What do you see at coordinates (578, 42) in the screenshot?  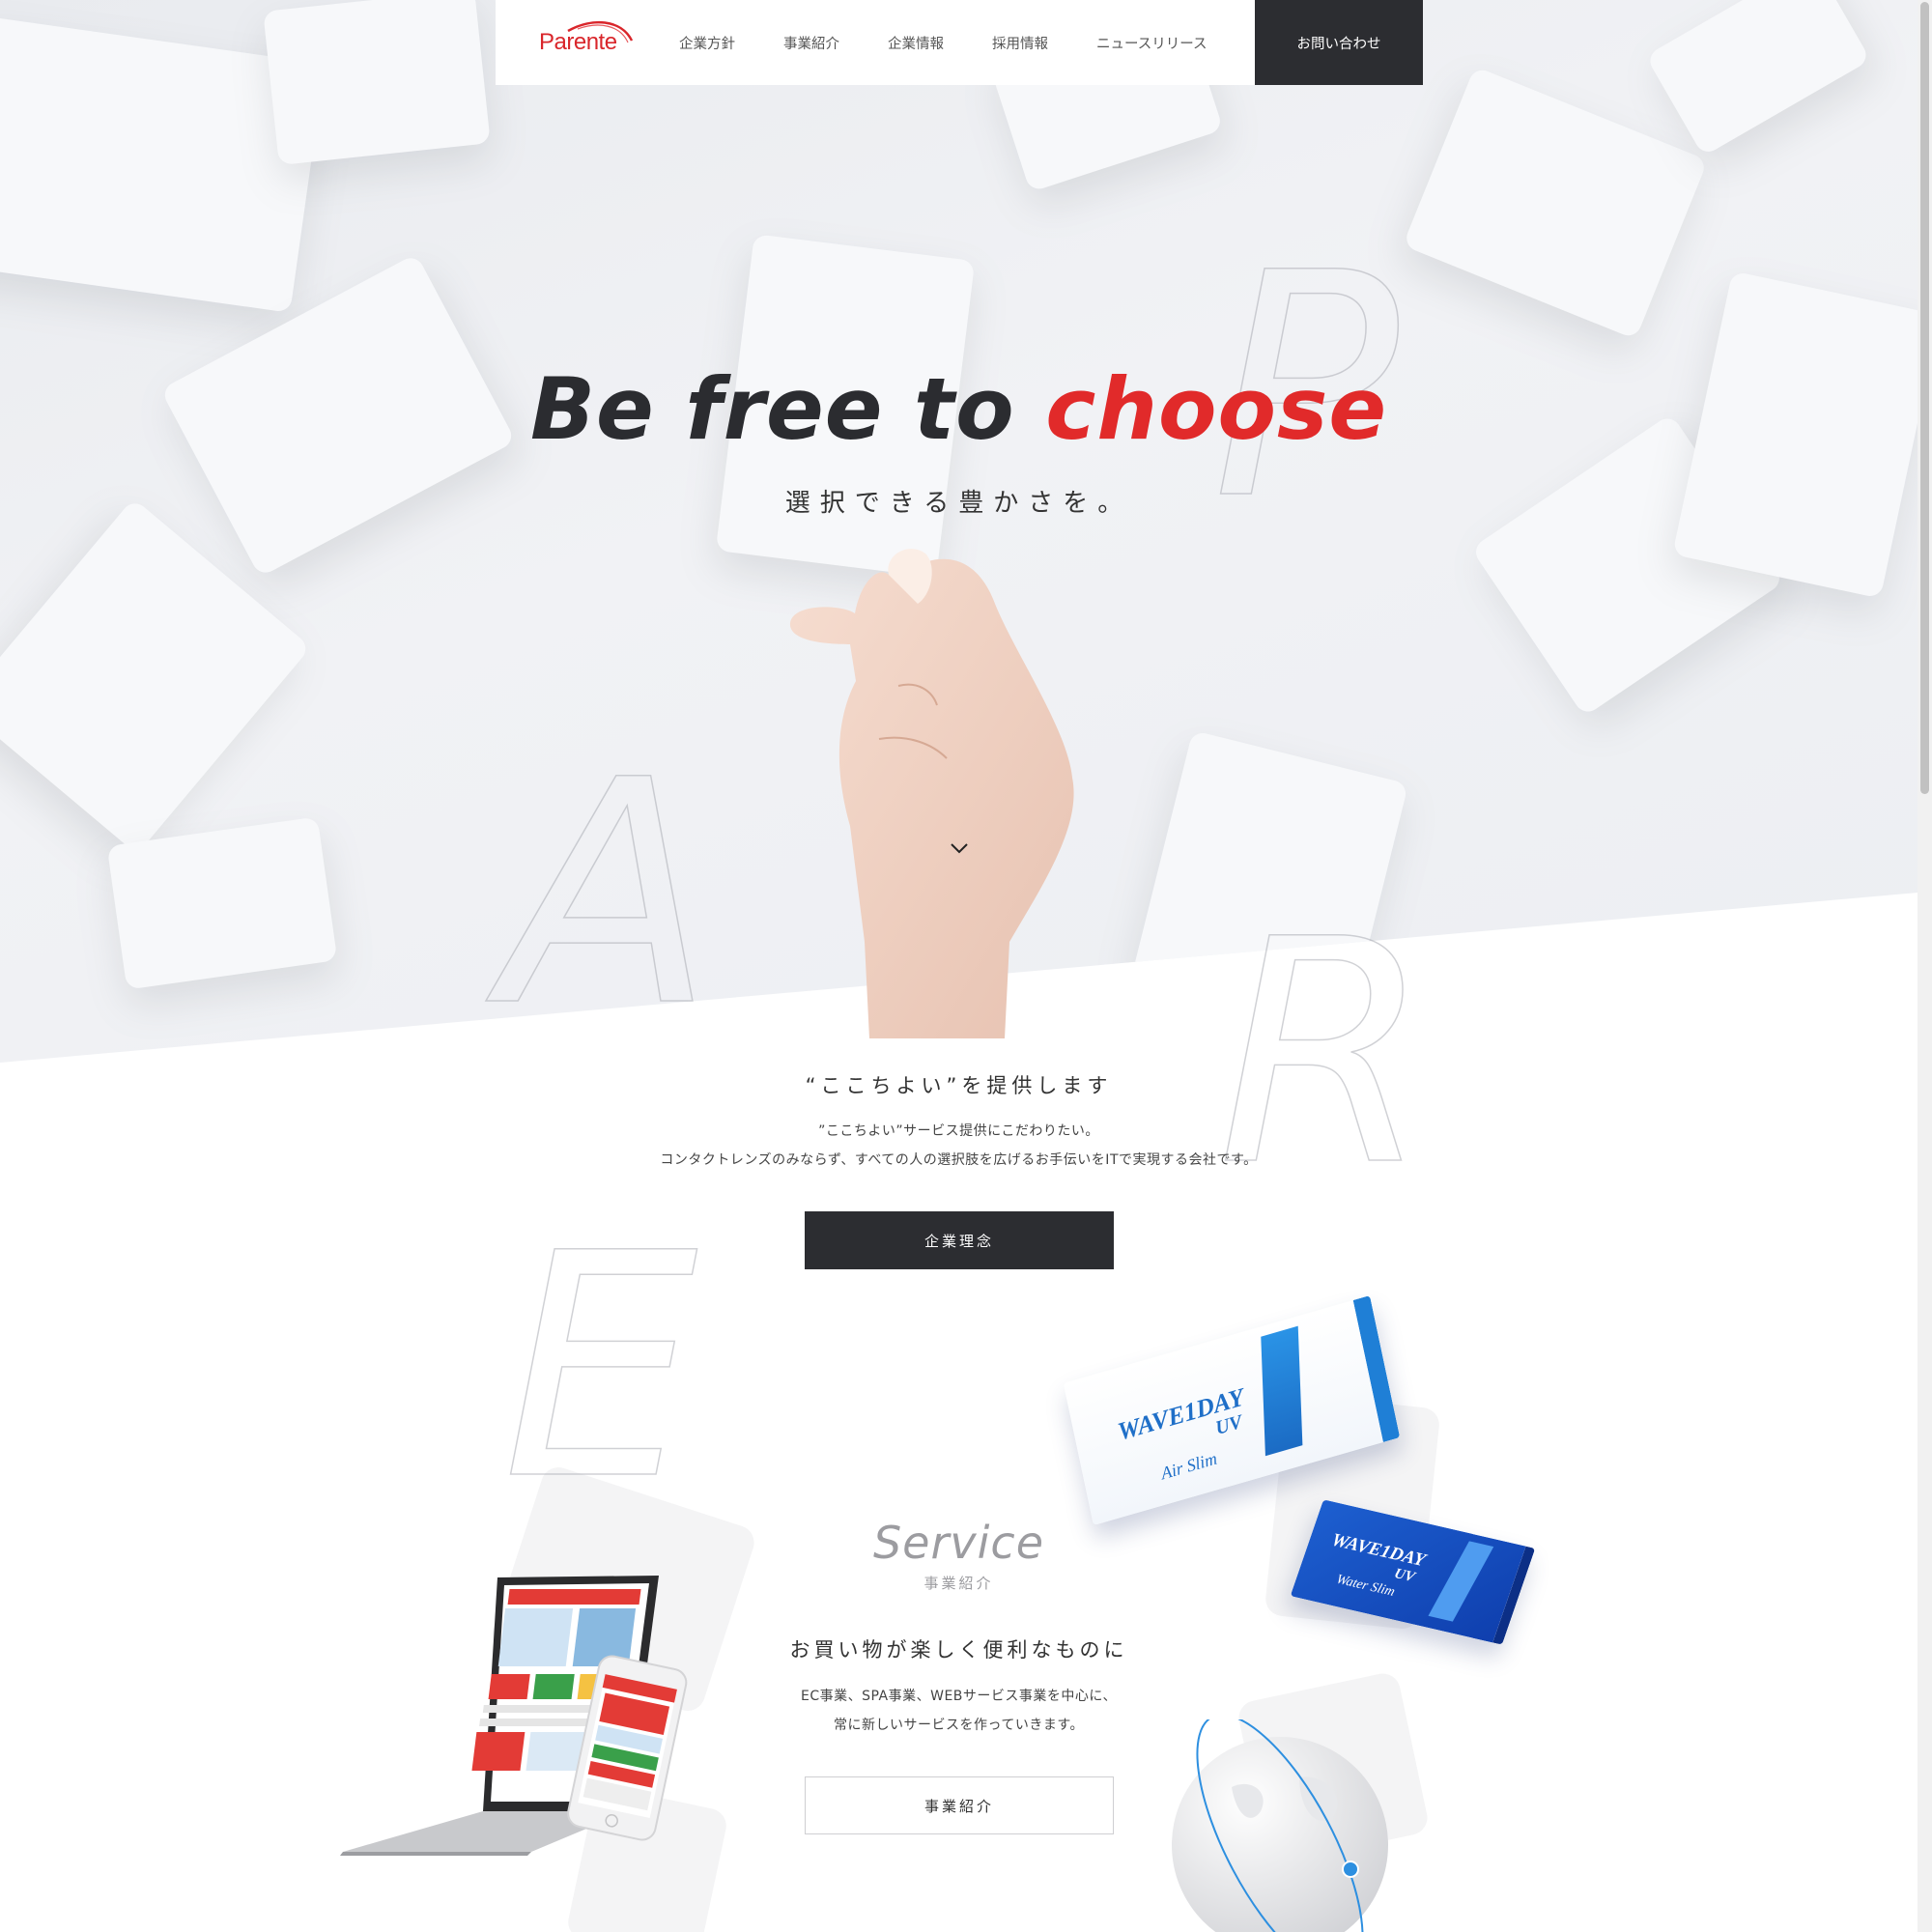 I see `logo-text: Parente` at bounding box center [578, 42].